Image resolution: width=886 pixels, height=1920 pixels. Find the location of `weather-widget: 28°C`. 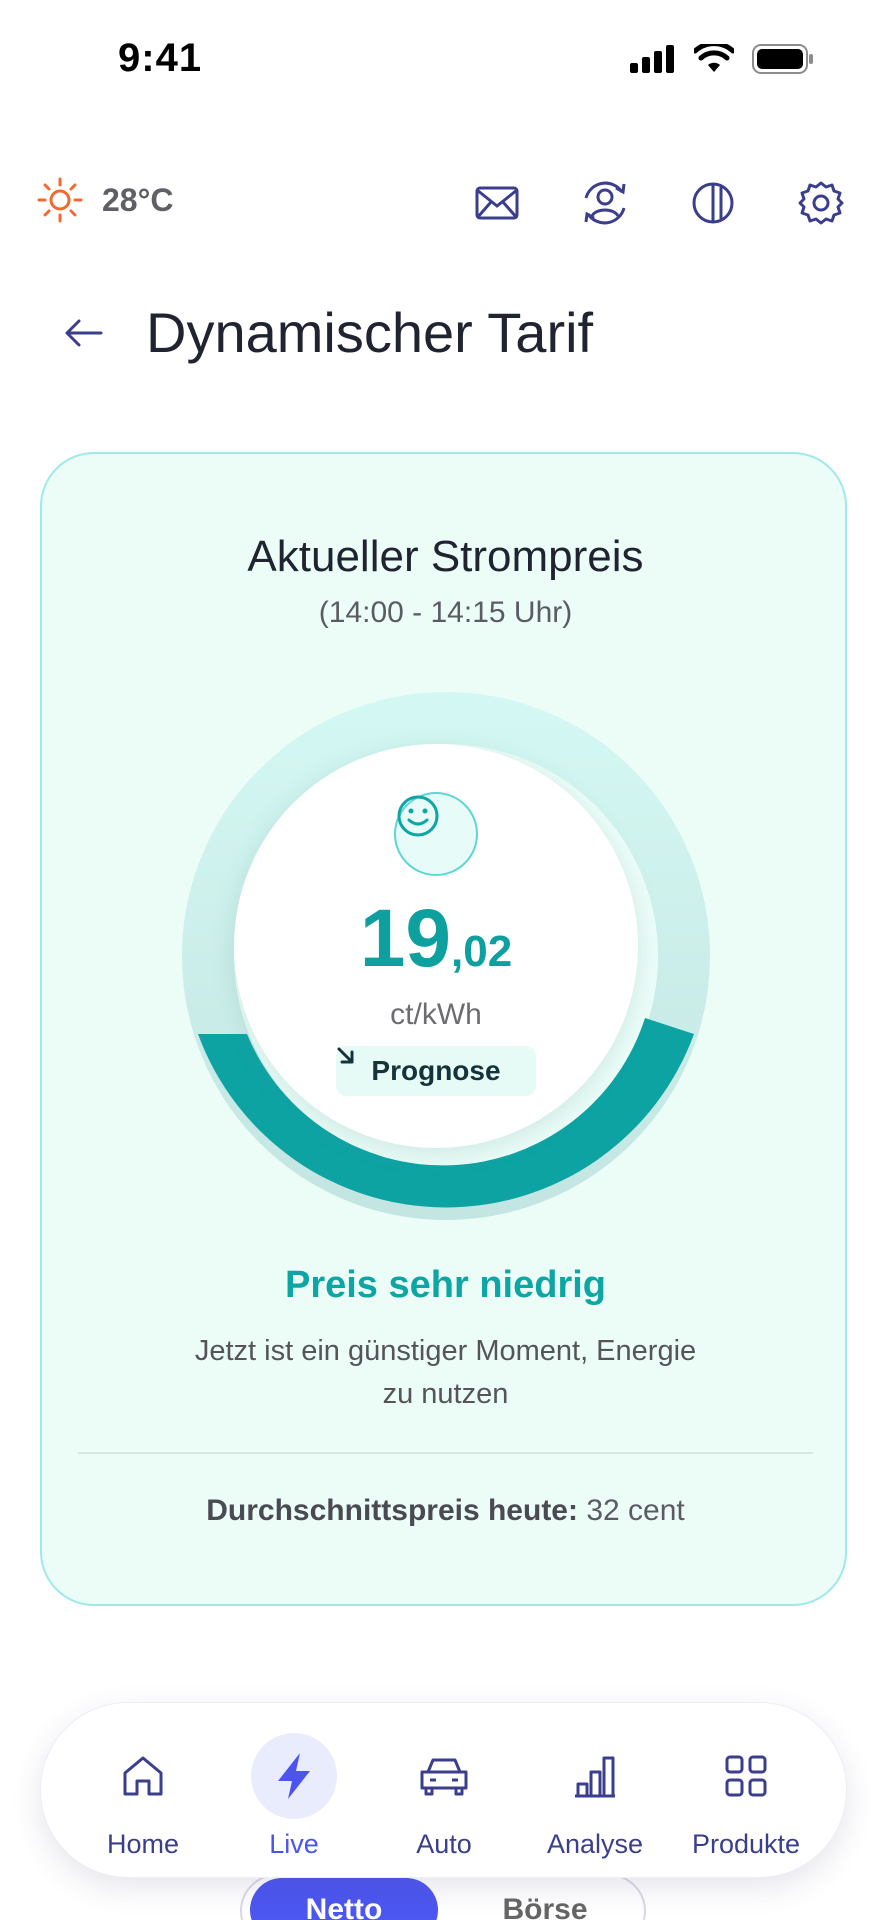

weather-widget: 28°C is located at coordinates (105, 200).